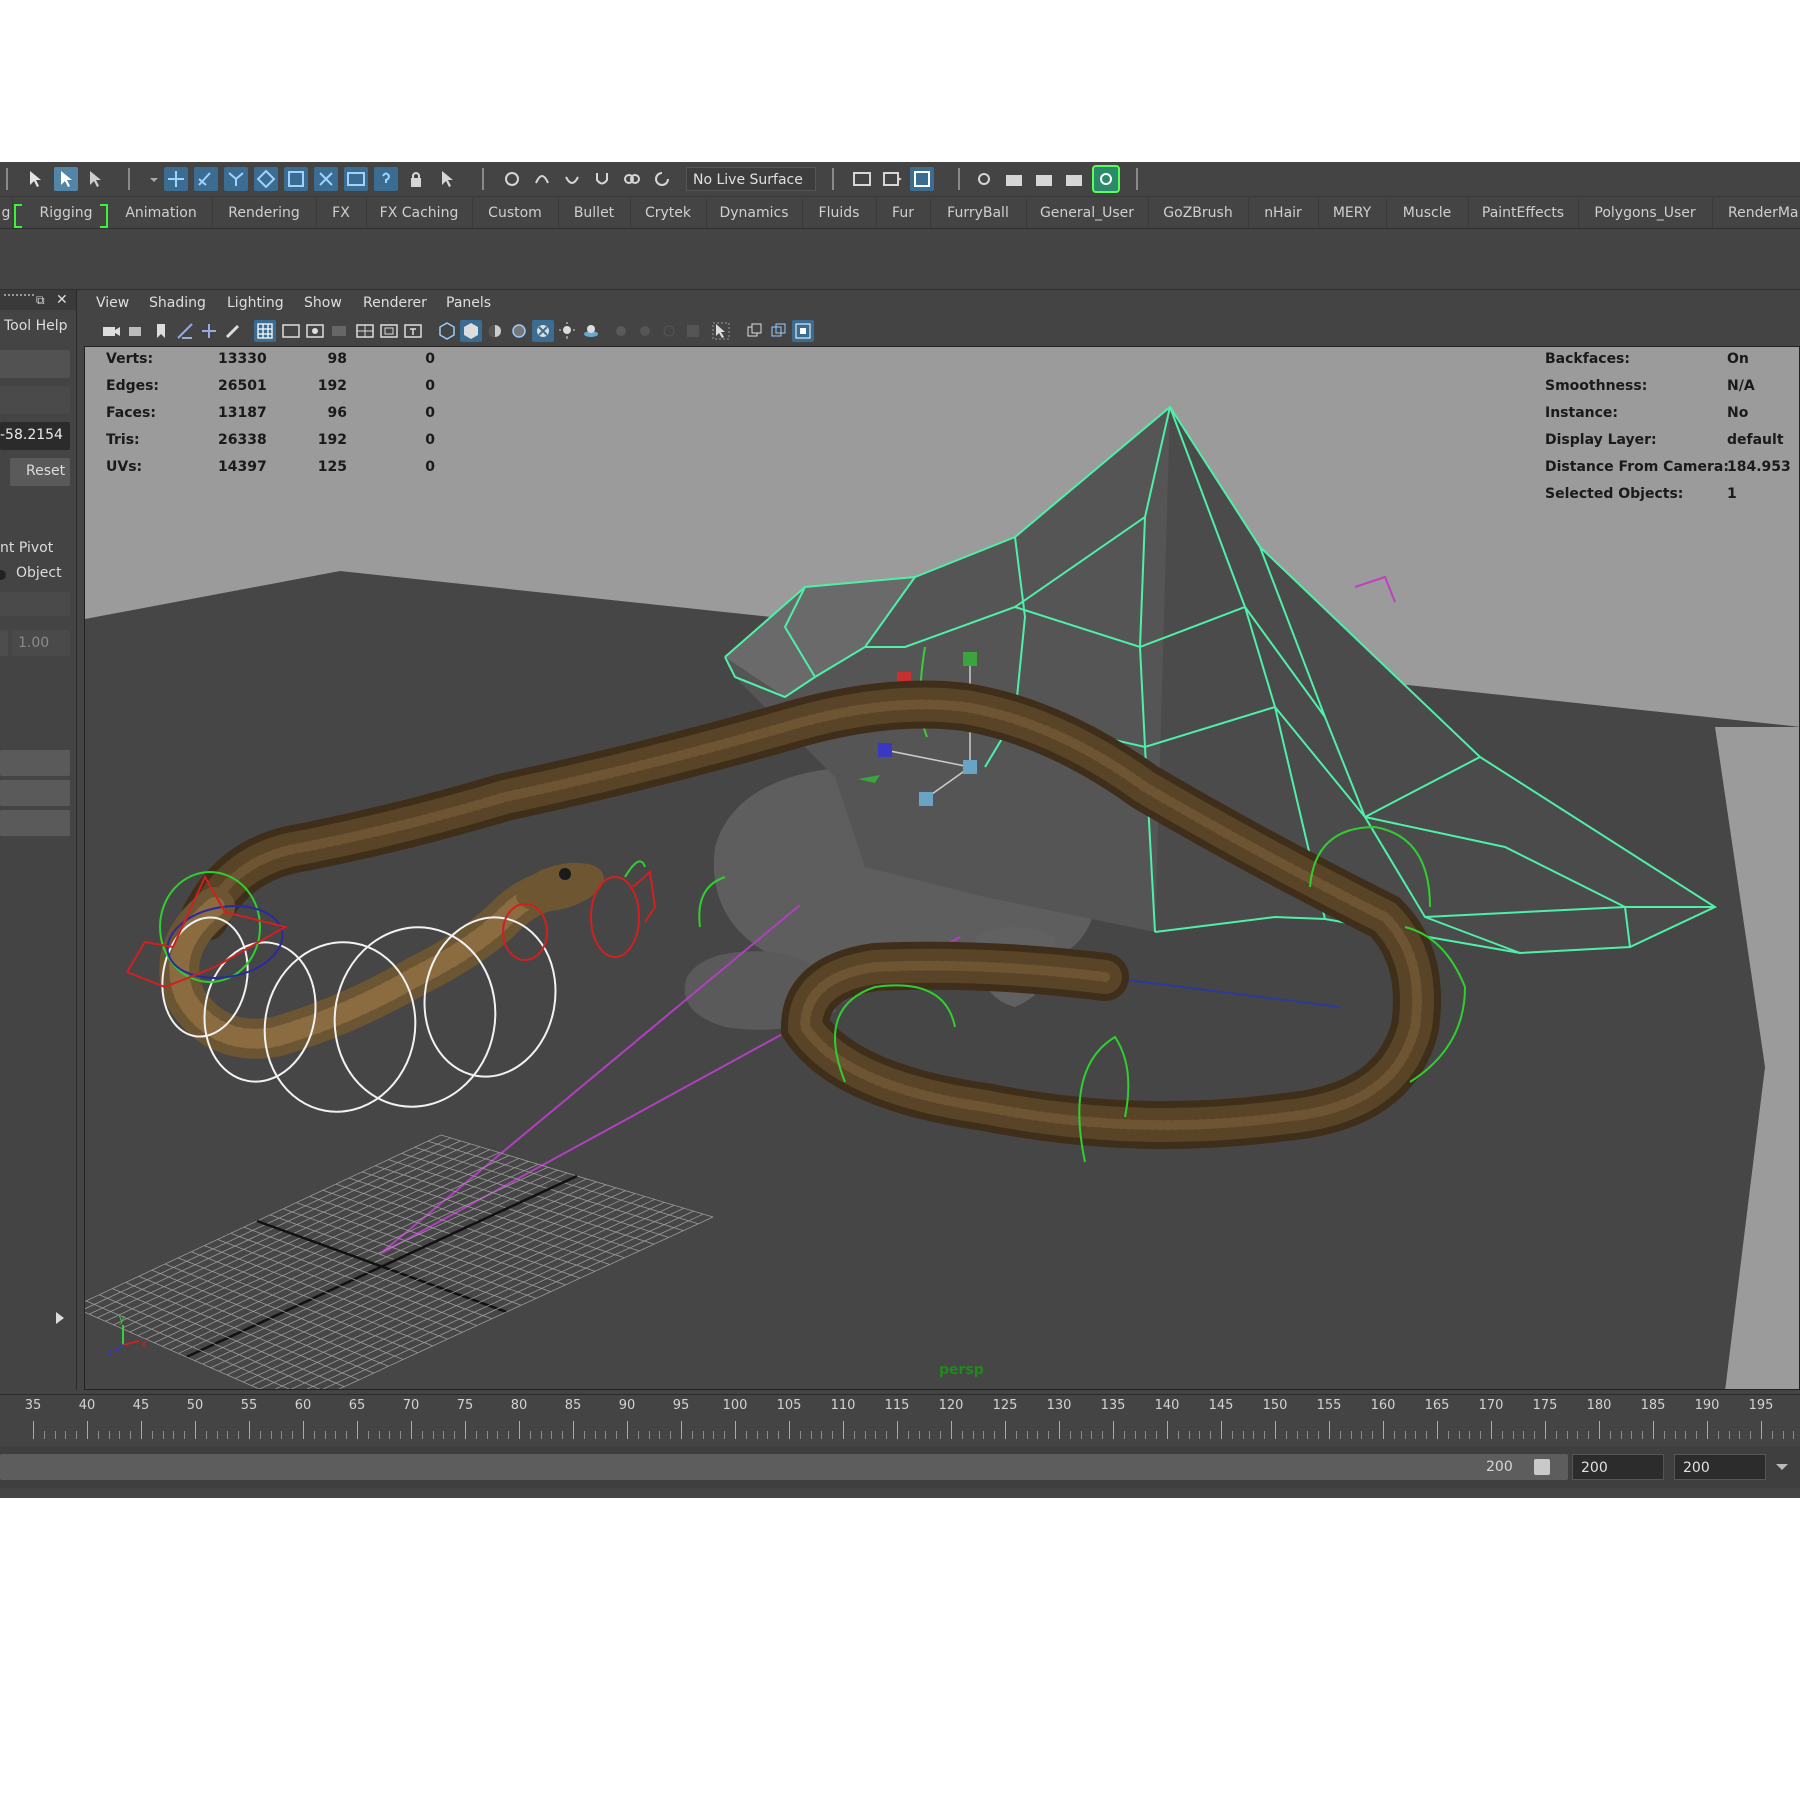  I want to click on render-region-icon, so click(862, 179).